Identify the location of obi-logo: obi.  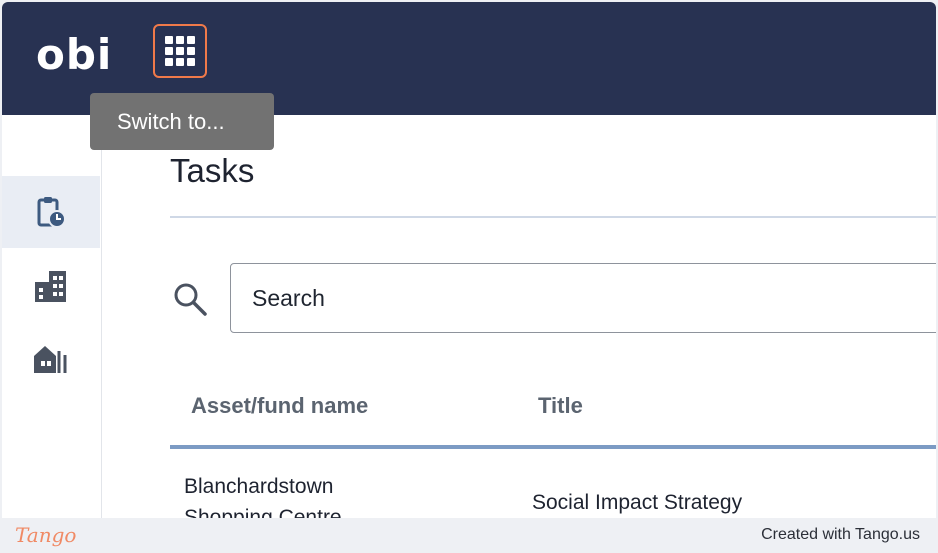
(74, 54).